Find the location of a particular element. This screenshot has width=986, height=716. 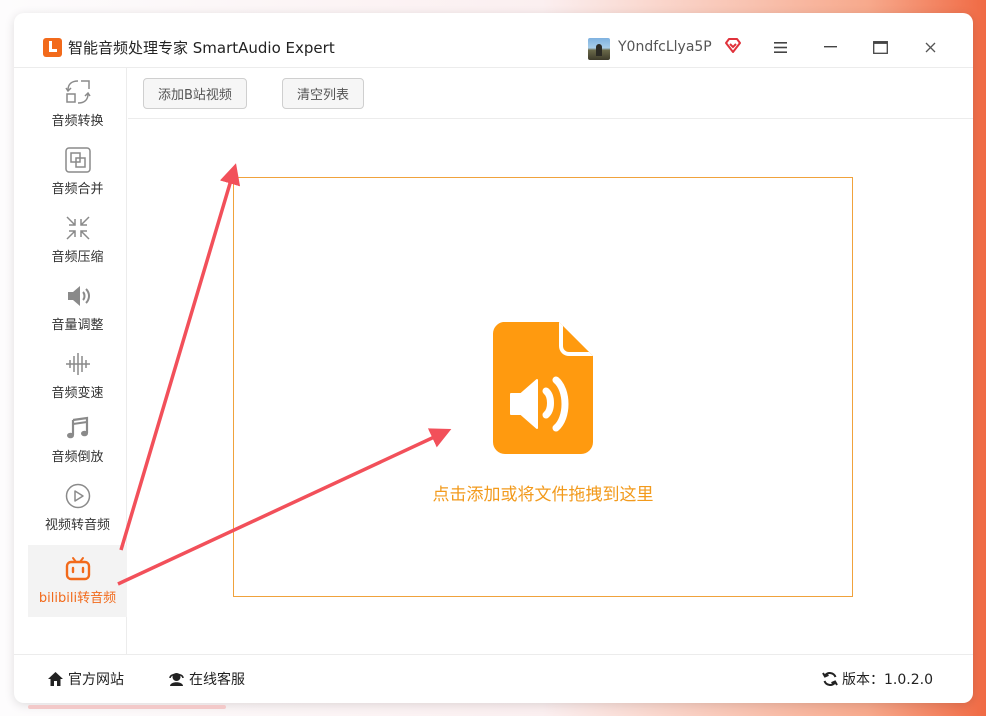

bilibili-tv-icon is located at coordinates (77, 569).